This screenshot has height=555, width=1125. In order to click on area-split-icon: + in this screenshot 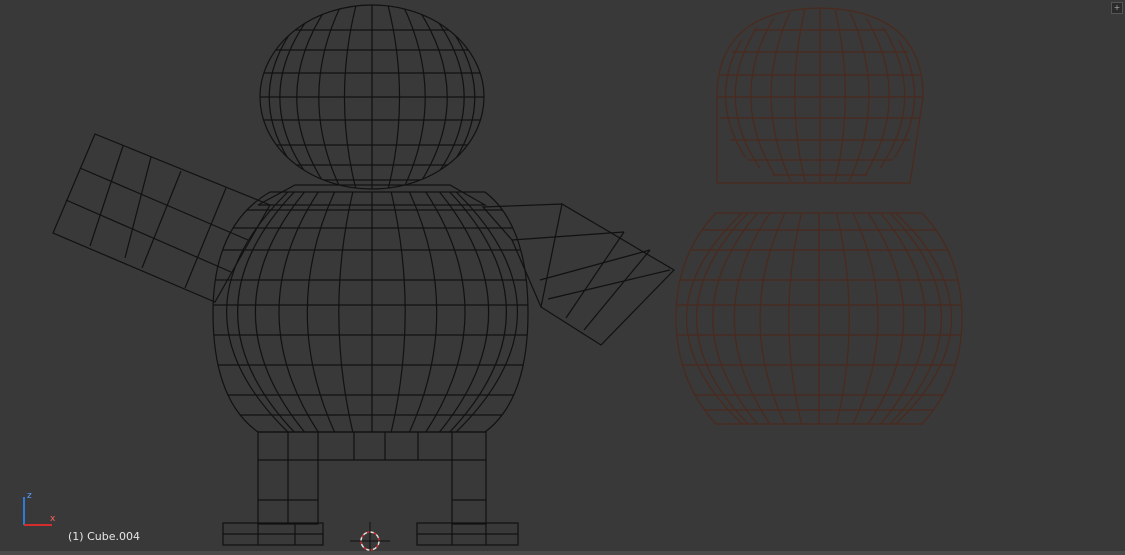, I will do `click(1117, 8)`.